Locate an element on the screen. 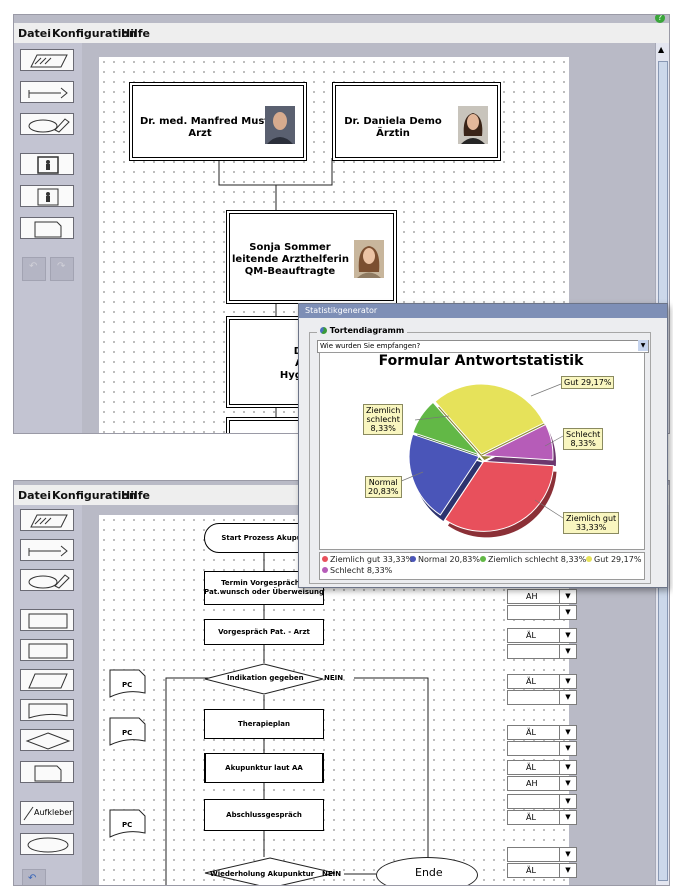 Image resolution: width=673 pixels, height=886 pixels. callout-text-2: schlecht is located at coordinates (383, 419).